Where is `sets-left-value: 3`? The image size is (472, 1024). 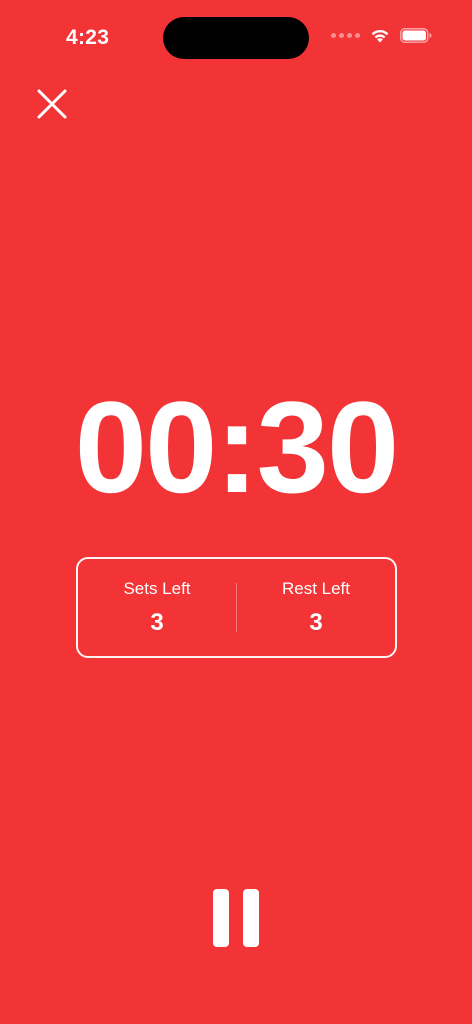
sets-left-value: 3 is located at coordinates (157, 622).